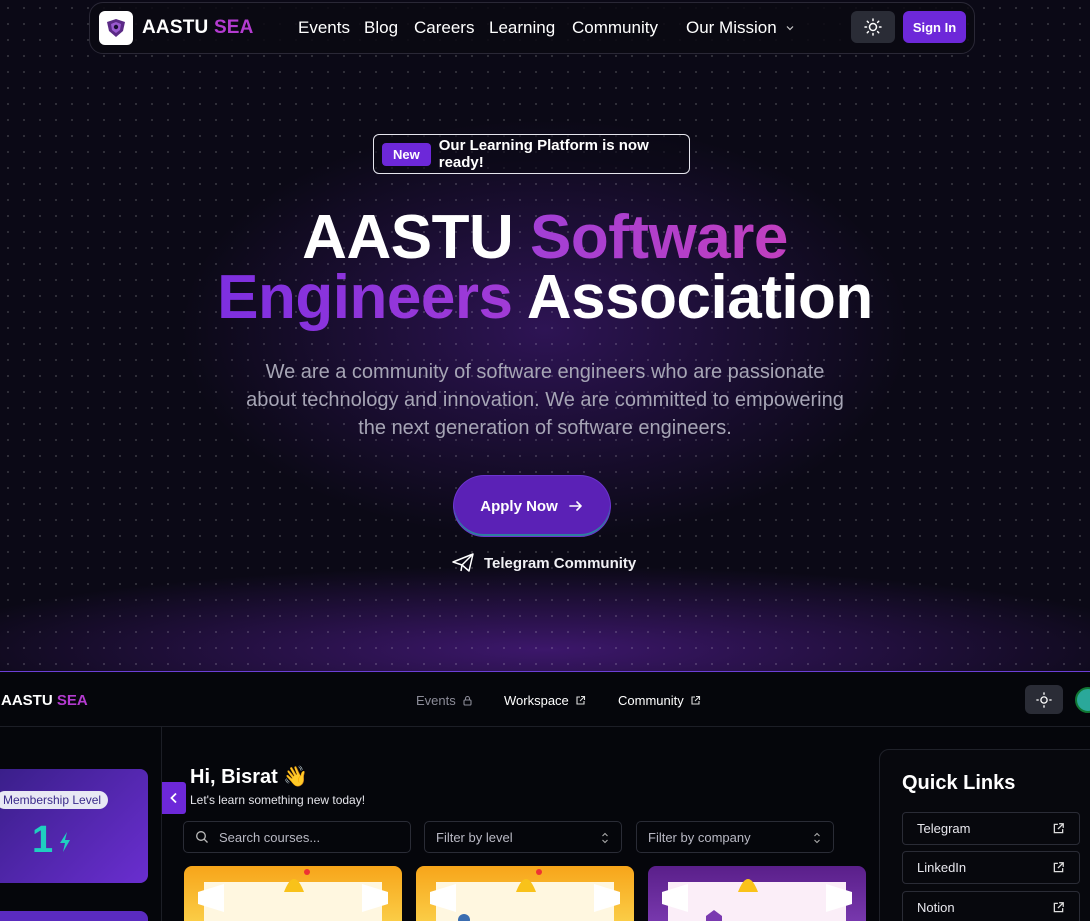 Image resolution: width=1090 pixels, height=921 pixels. I want to click on app-nav-workspace: Workspace, so click(545, 700).